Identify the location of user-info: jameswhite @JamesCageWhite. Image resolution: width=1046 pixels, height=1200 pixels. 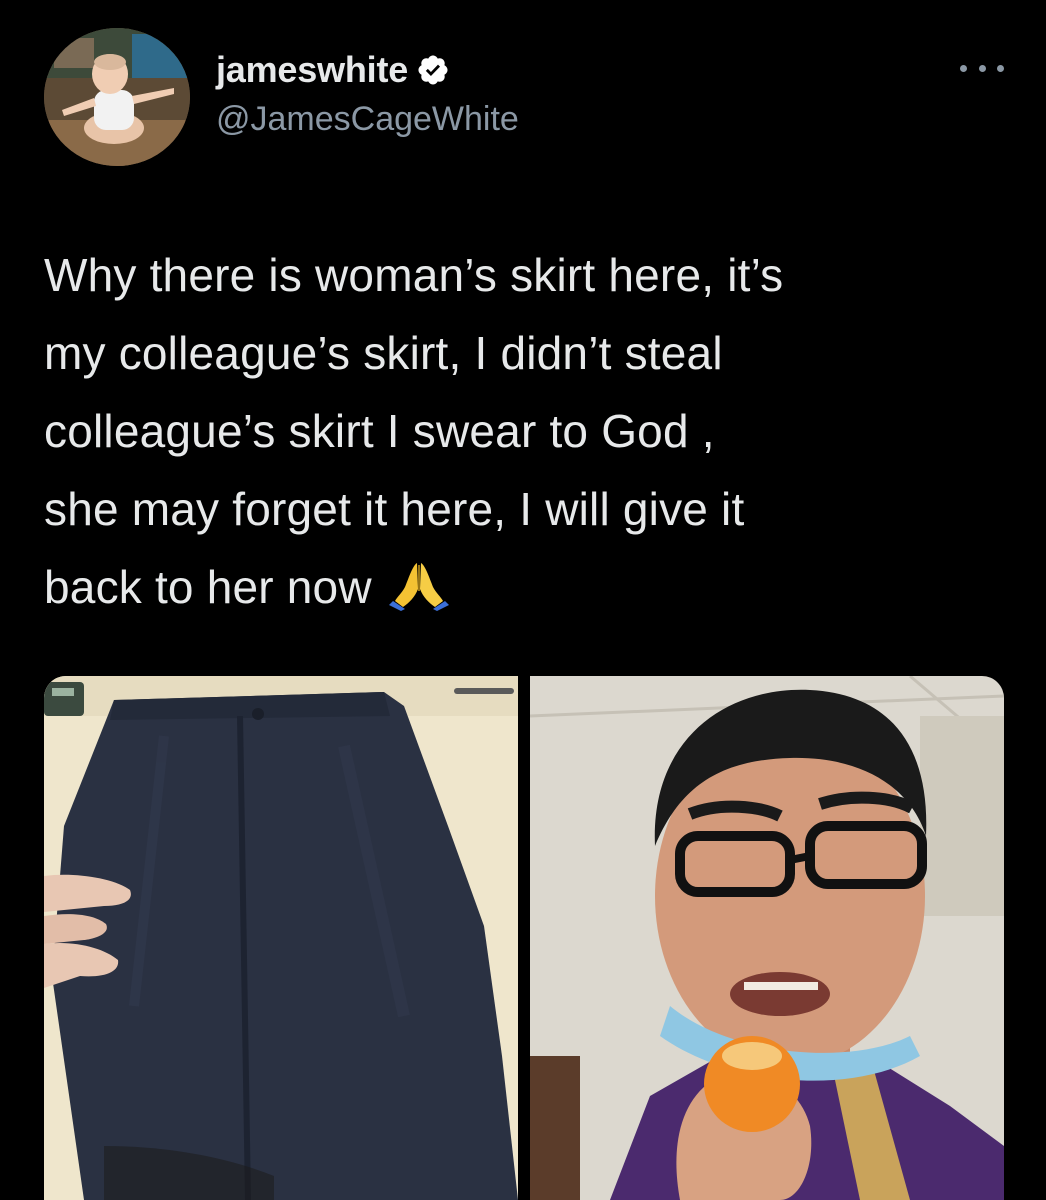
(367, 94).